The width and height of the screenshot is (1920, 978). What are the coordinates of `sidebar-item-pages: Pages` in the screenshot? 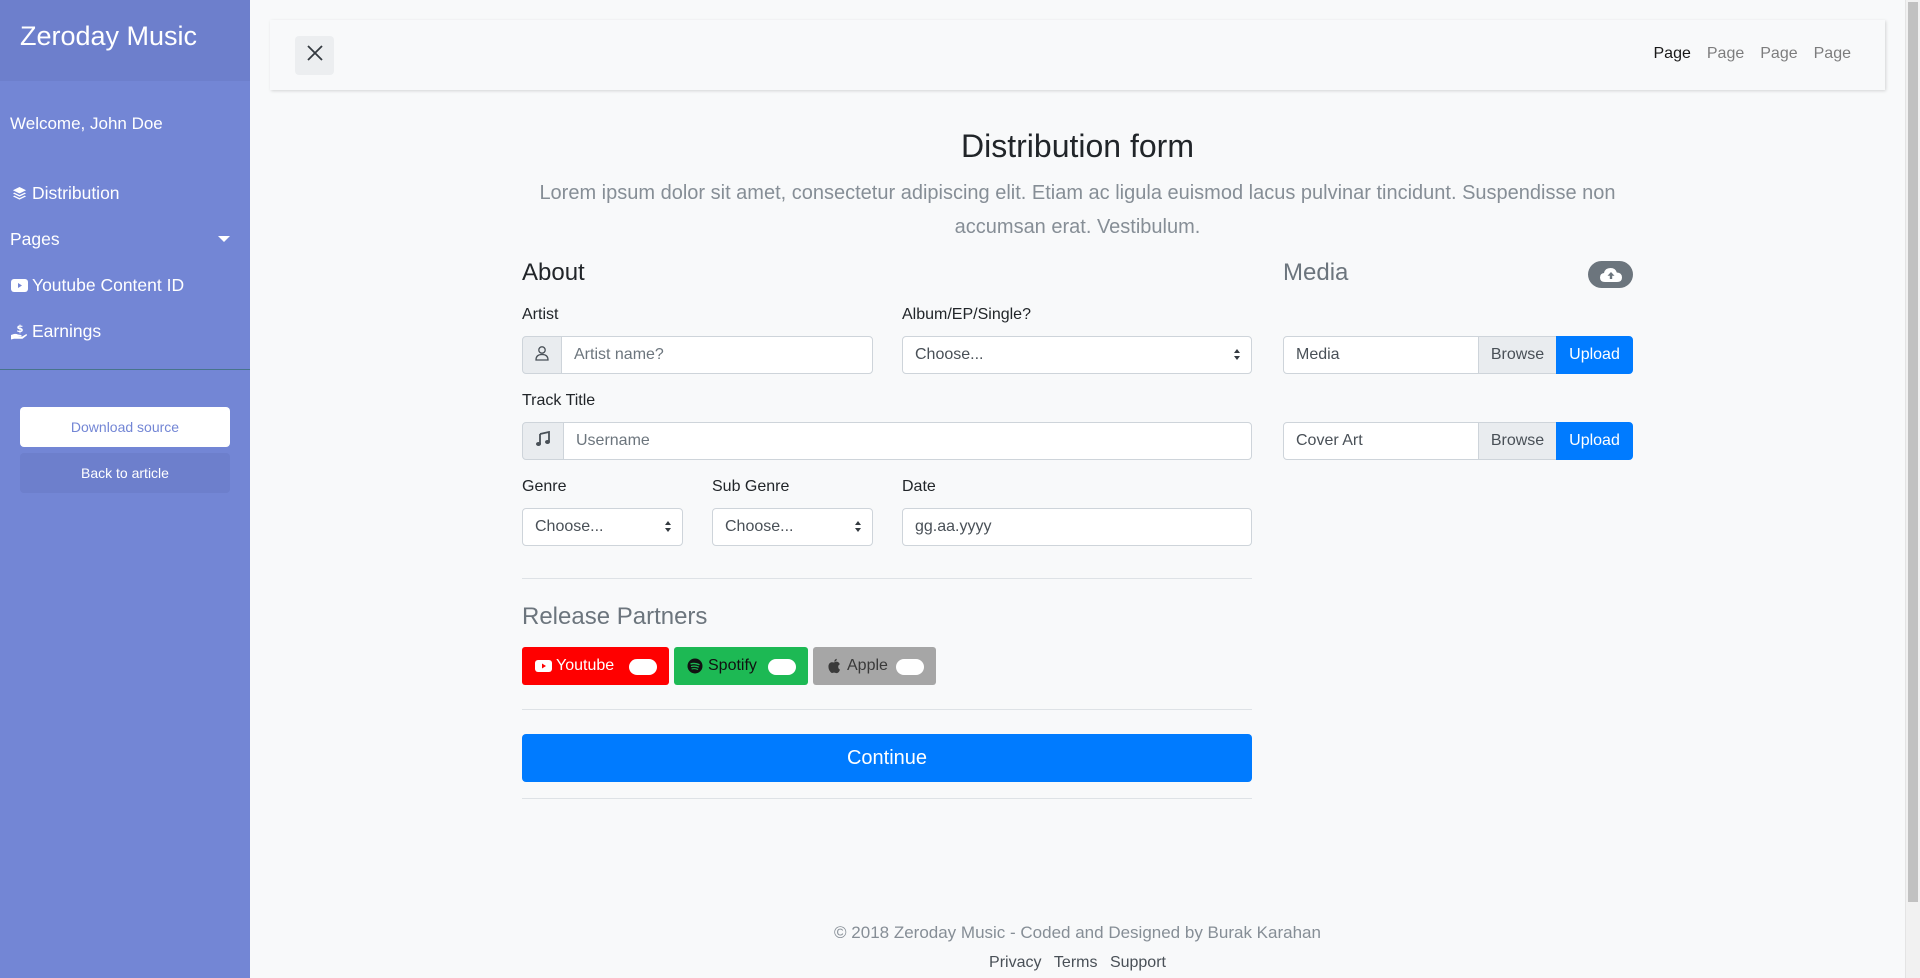 It's located at (125, 239).